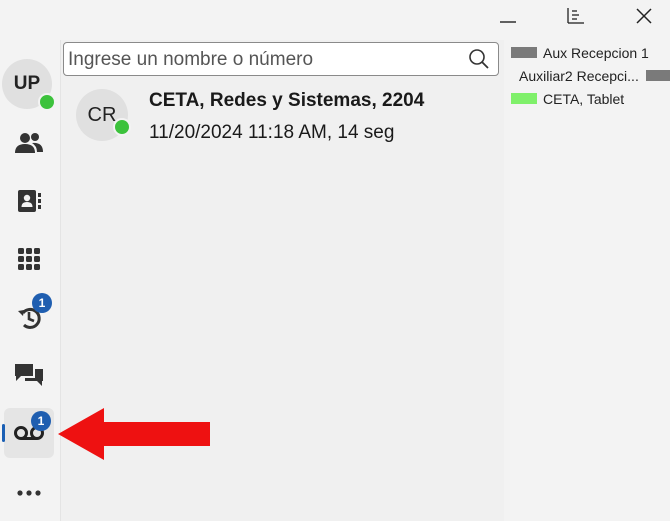 This screenshot has height=521, width=670. Describe the element at coordinates (583, 99) in the screenshot. I see `contact-item: CETA, Tablet` at that location.